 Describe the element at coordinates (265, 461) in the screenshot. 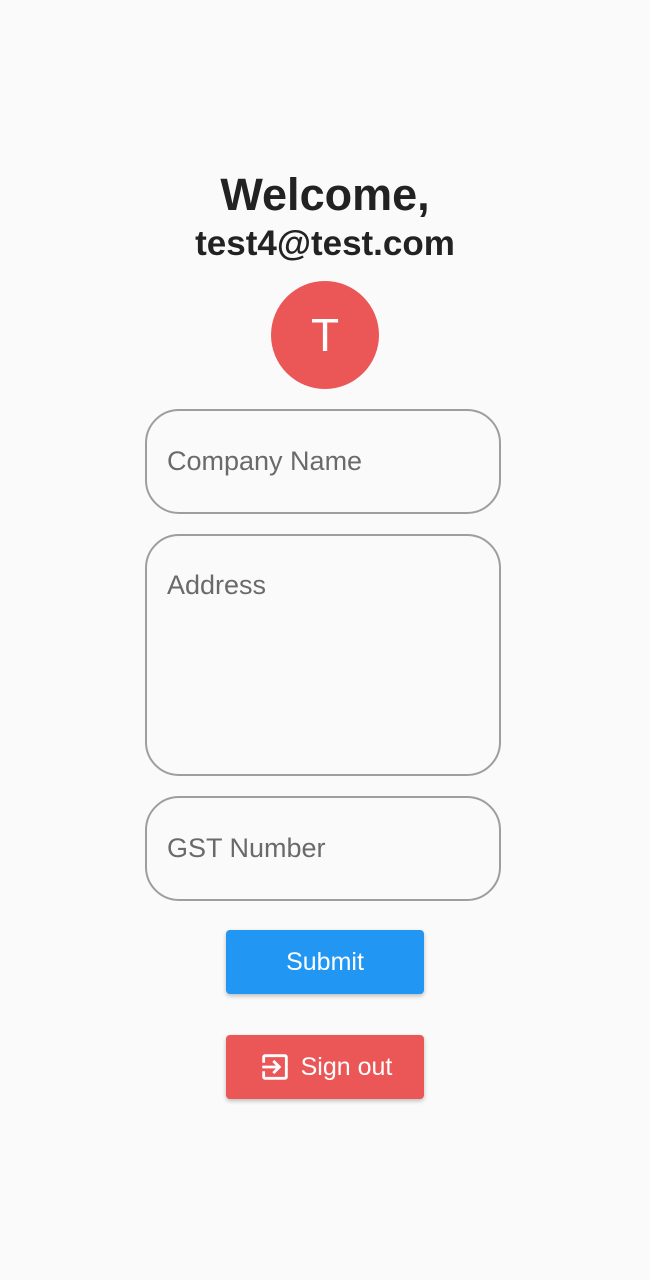

I see `company-name-placeholder: Company Name` at that location.